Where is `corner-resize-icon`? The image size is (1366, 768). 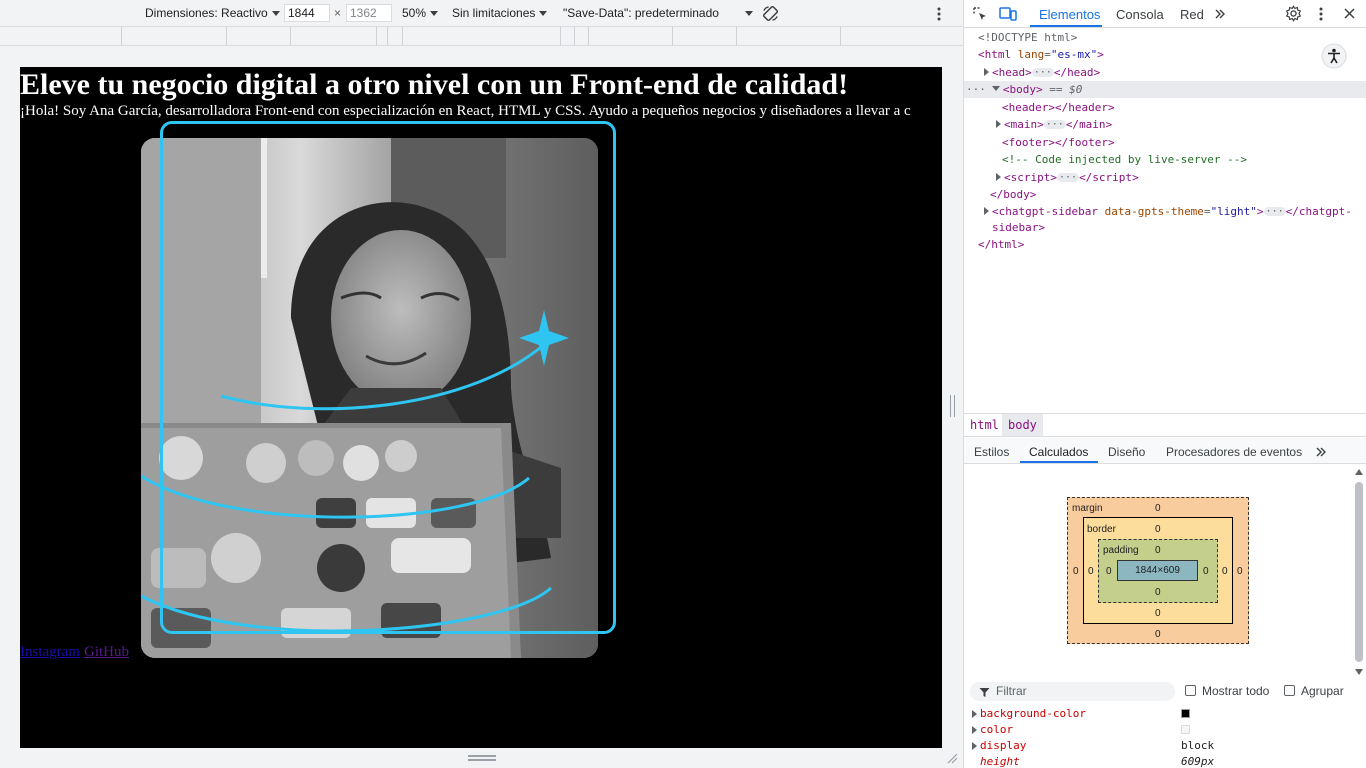 corner-resize-icon is located at coordinates (952, 758).